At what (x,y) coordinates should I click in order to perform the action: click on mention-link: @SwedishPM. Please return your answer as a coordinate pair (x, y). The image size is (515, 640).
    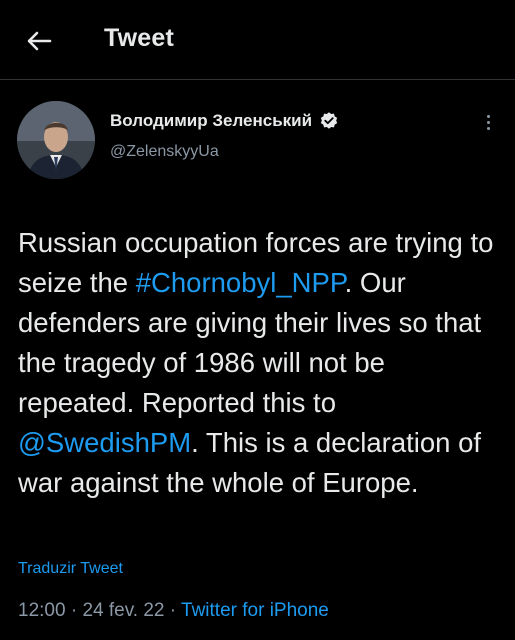
    Looking at the image, I should click on (104, 442).